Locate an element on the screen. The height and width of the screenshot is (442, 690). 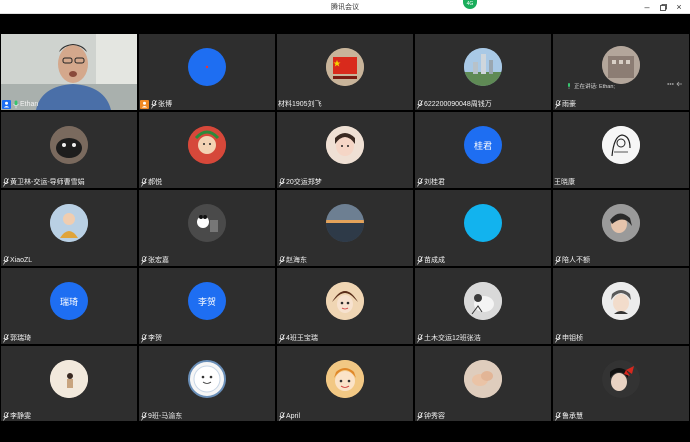
participant-tile: 4班王宝瑞 is located at coordinates (345, 306).